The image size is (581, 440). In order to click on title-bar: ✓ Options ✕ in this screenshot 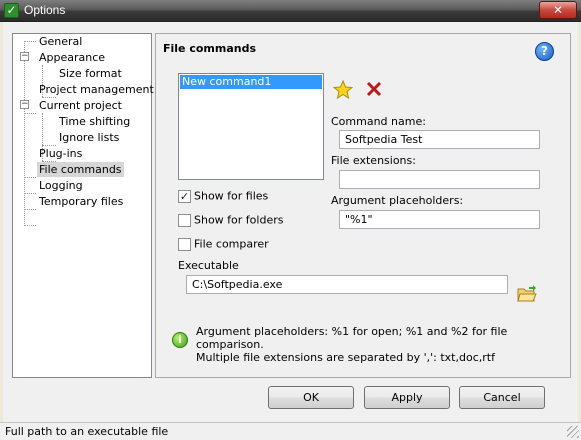, I will do `click(290, 11)`.